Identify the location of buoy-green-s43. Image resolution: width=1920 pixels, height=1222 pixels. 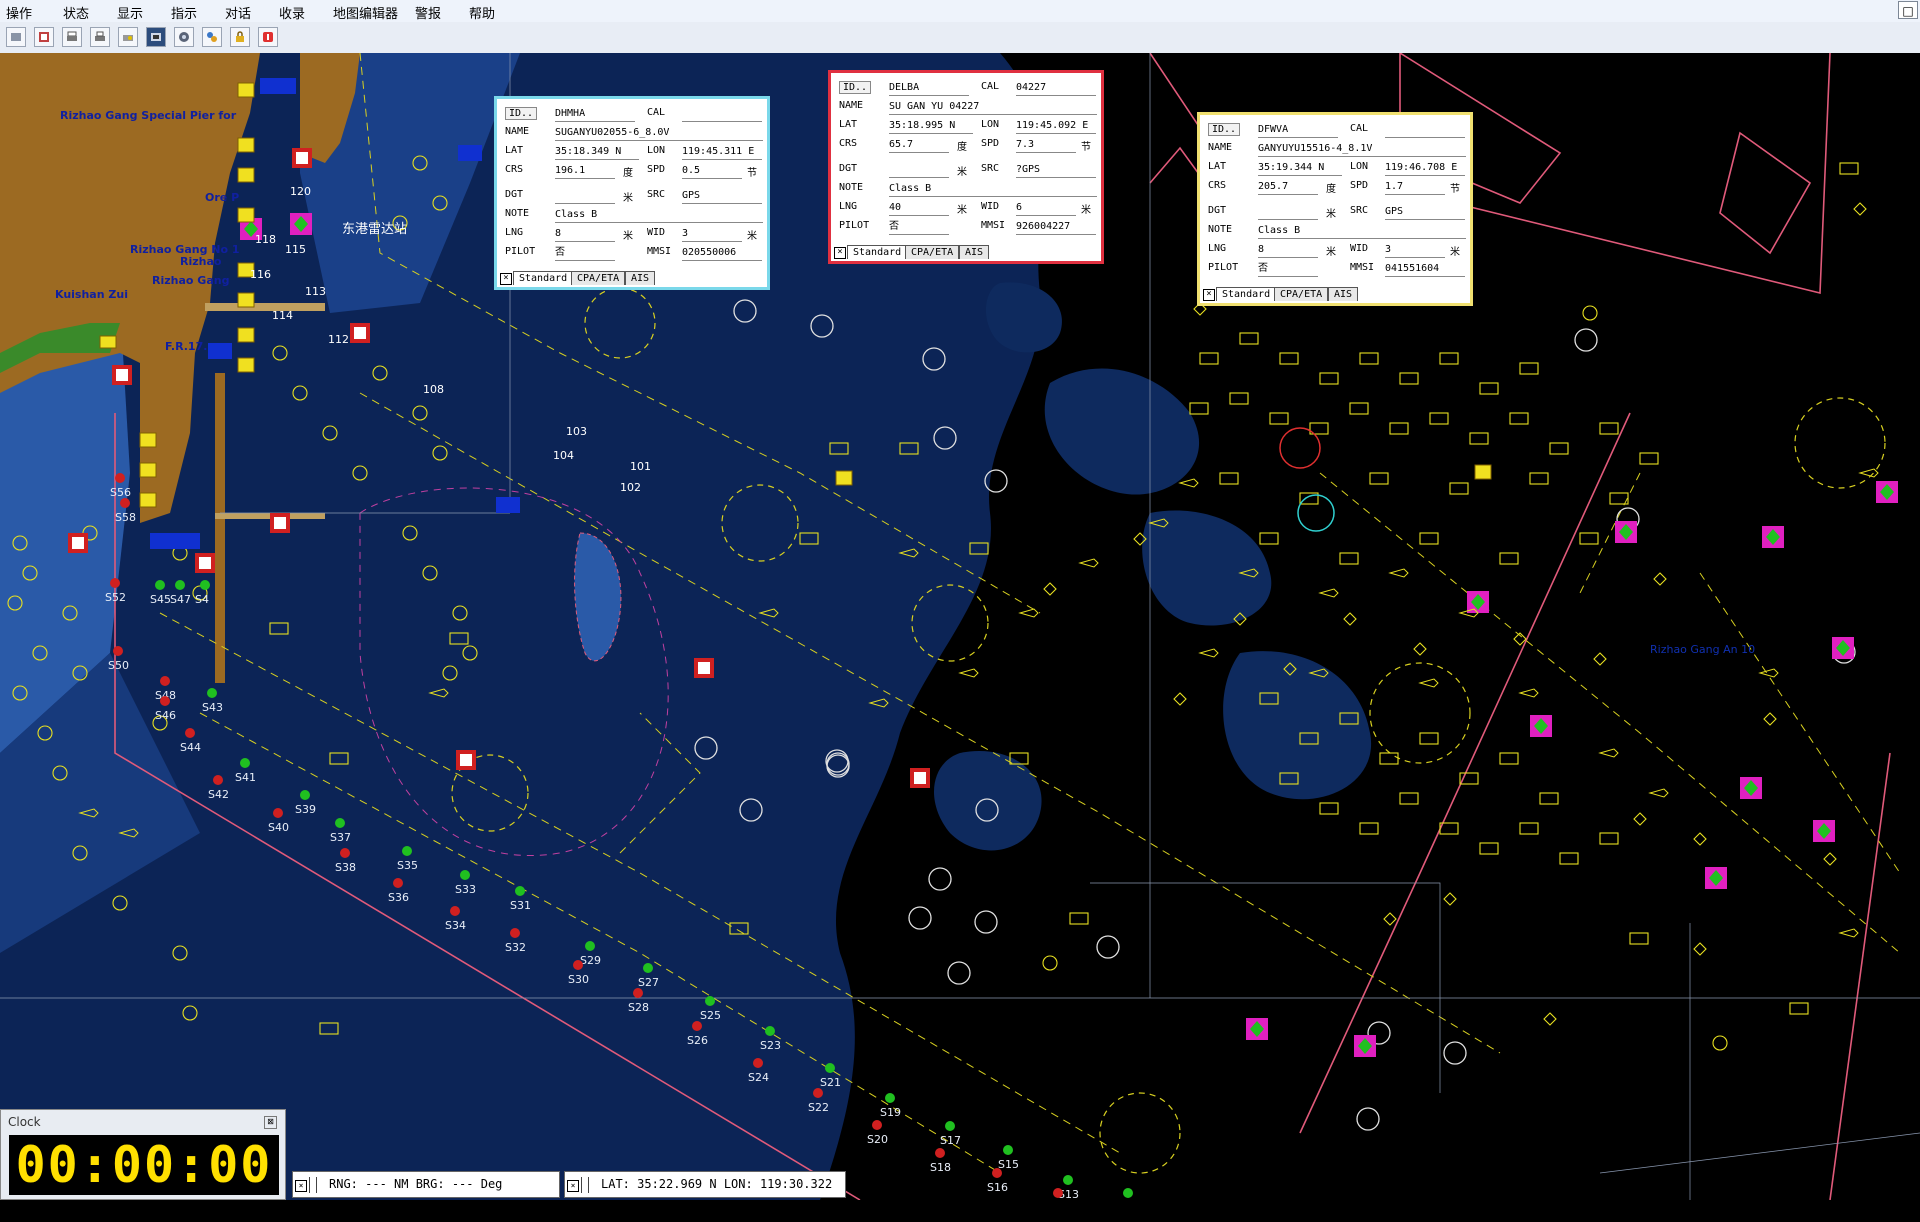
(212, 693).